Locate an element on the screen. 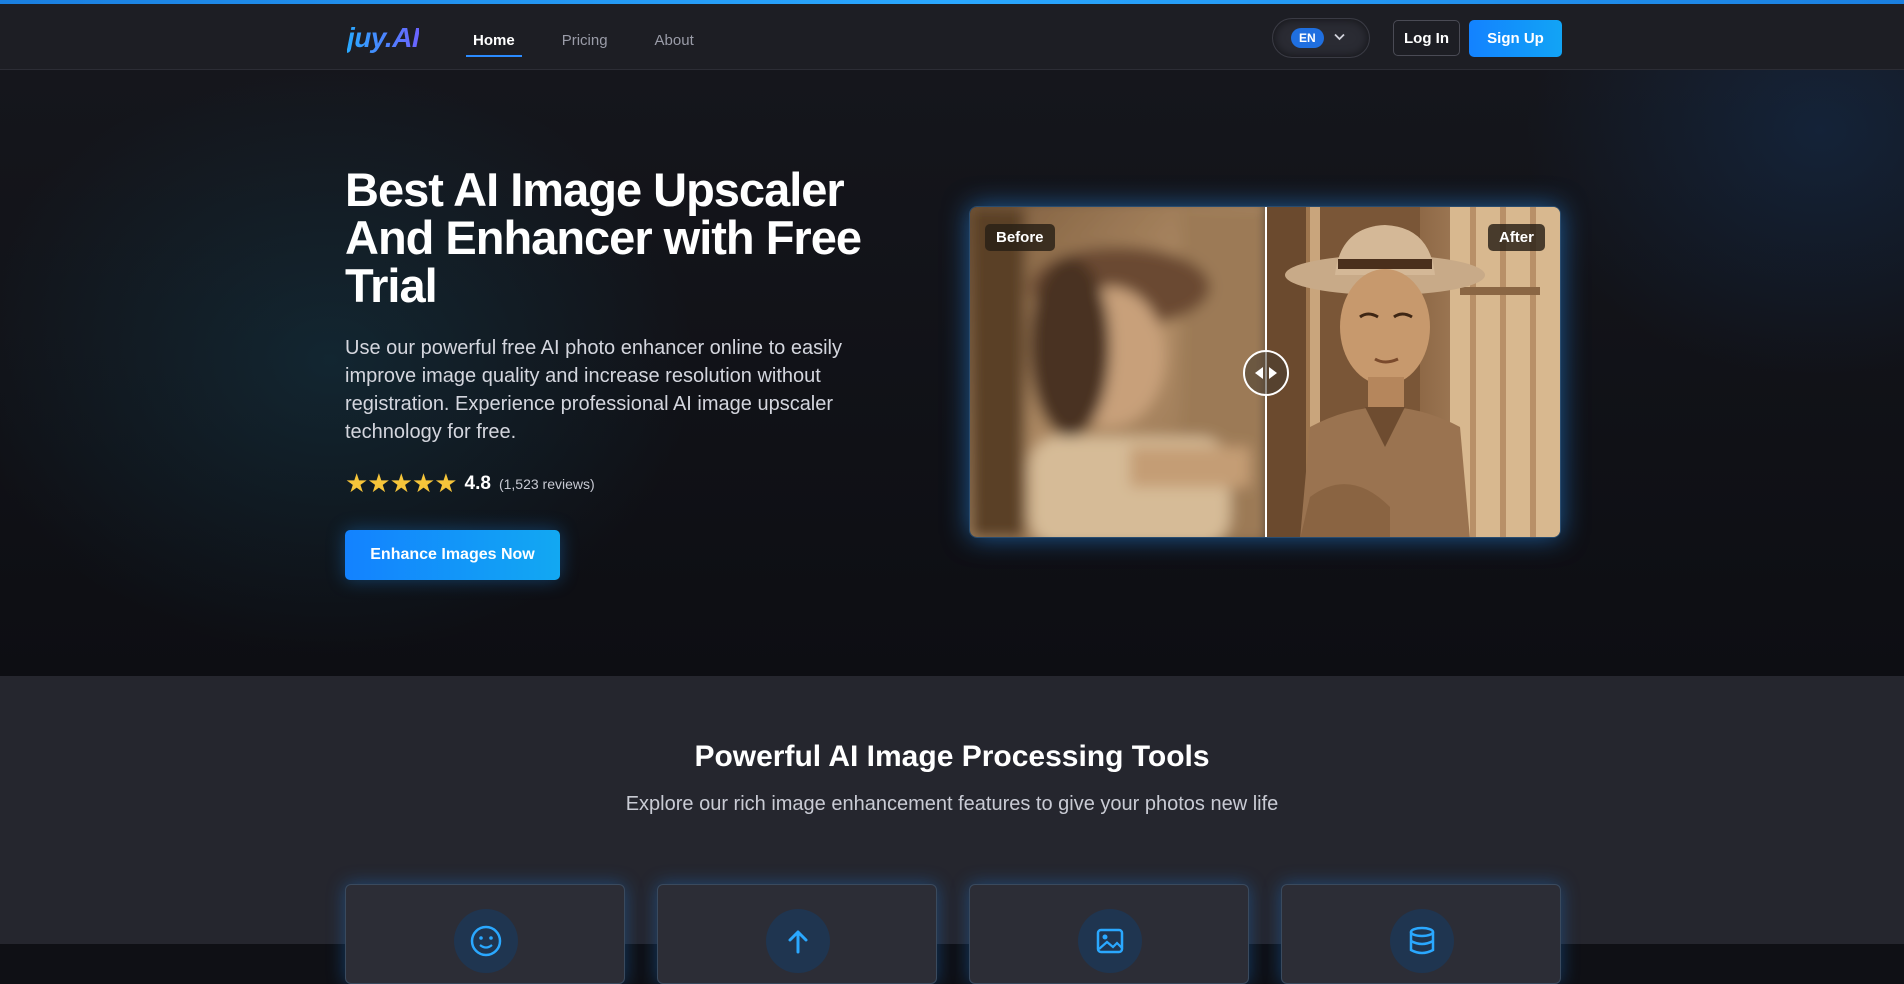 This screenshot has height=984, width=1904. language-code: EN is located at coordinates (1307, 38).